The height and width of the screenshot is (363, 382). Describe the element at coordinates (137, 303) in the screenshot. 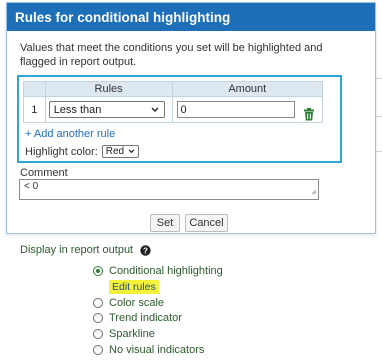

I see `option-label: Color scale` at that location.